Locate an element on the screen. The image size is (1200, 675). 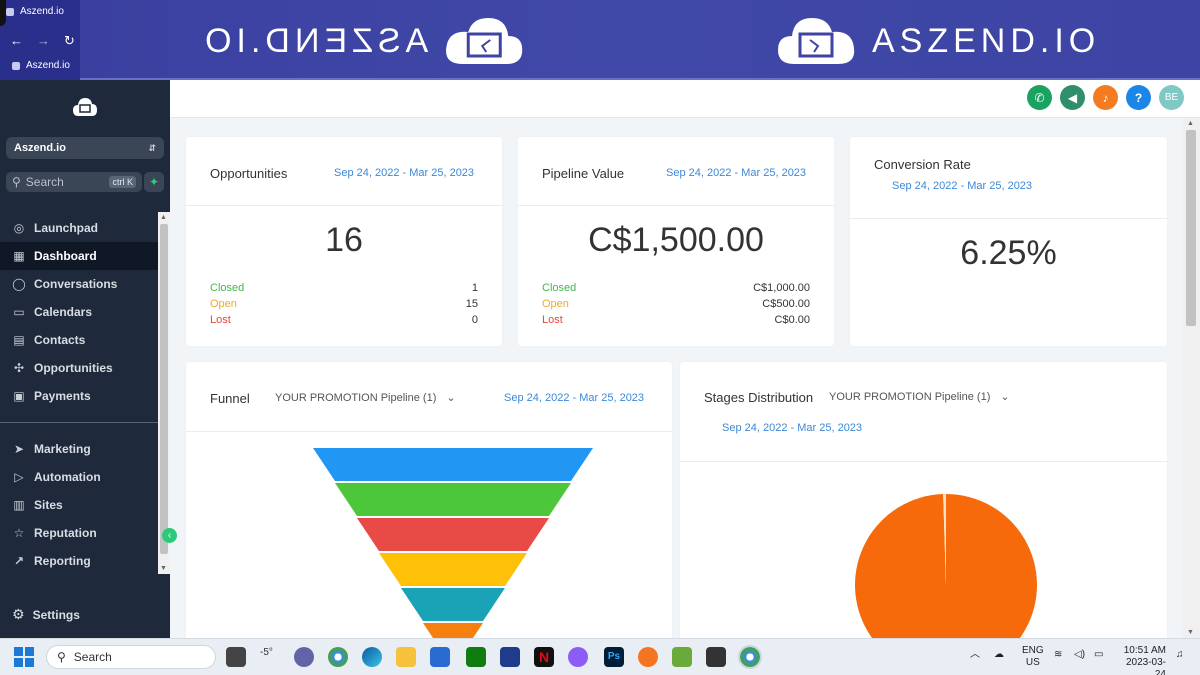
stat-value: 15 is located at coordinates (471, 304).